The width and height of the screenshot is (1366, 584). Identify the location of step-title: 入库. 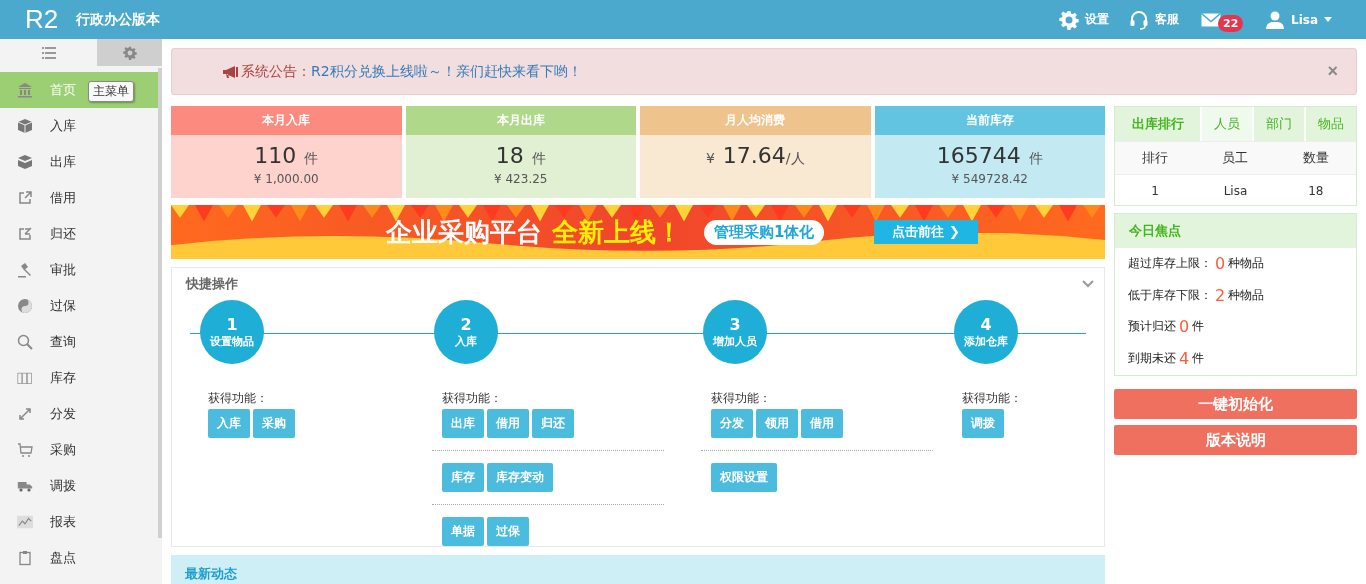
(466, 341).